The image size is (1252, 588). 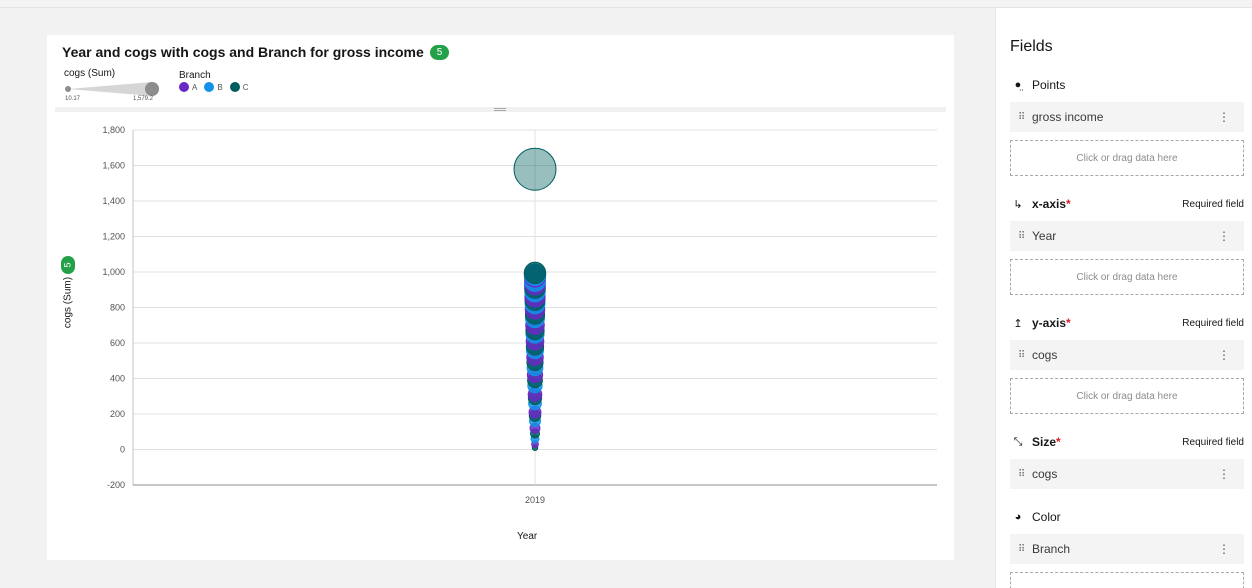 I want to click on size-field-pill: ⠿ cogs ⋮, so click(x=1127, y=474).